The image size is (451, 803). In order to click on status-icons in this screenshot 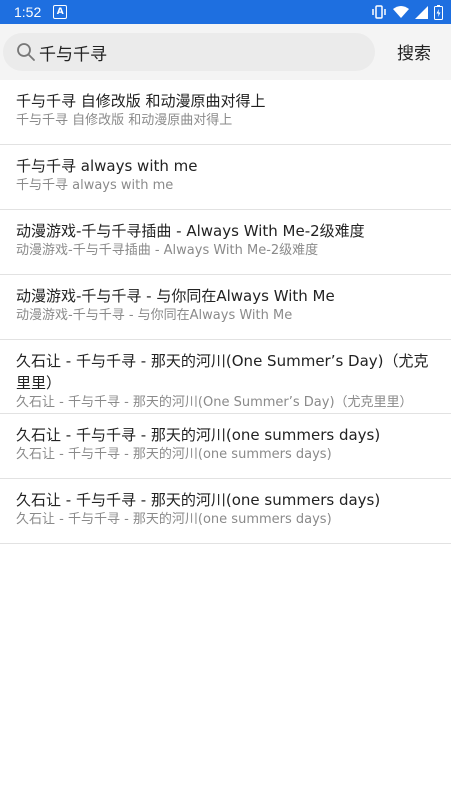, I will do `click(407, 12)`.